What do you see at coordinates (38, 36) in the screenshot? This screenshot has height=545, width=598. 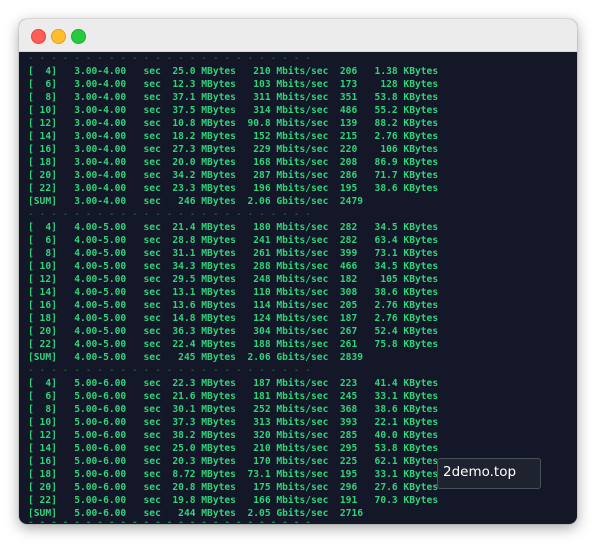 I see `close-button` at bounding box center [38, 36].